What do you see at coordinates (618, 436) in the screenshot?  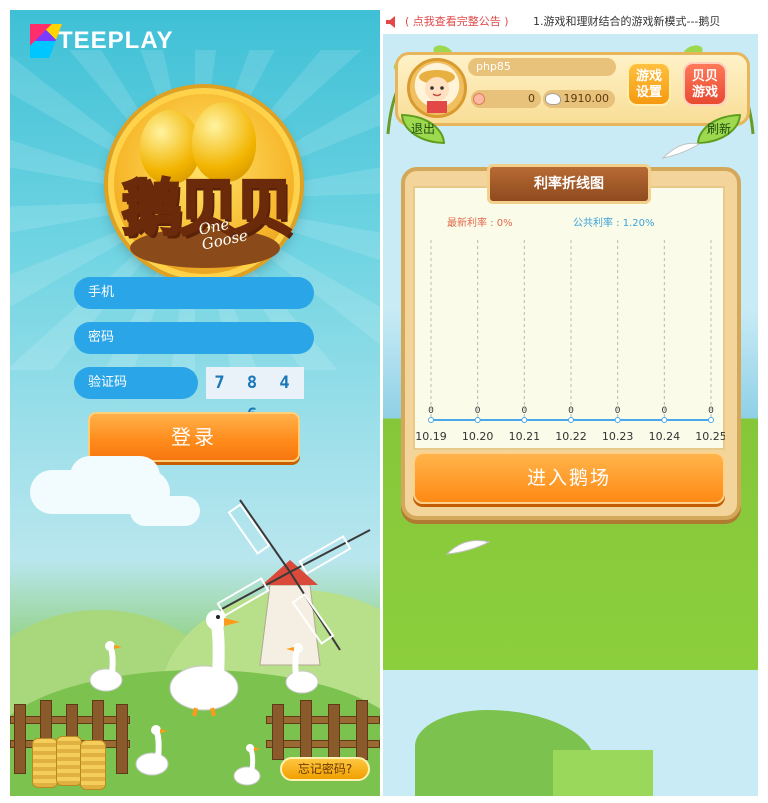 I see `x-tick-label: 10.23` at bounding box center [618, 436].